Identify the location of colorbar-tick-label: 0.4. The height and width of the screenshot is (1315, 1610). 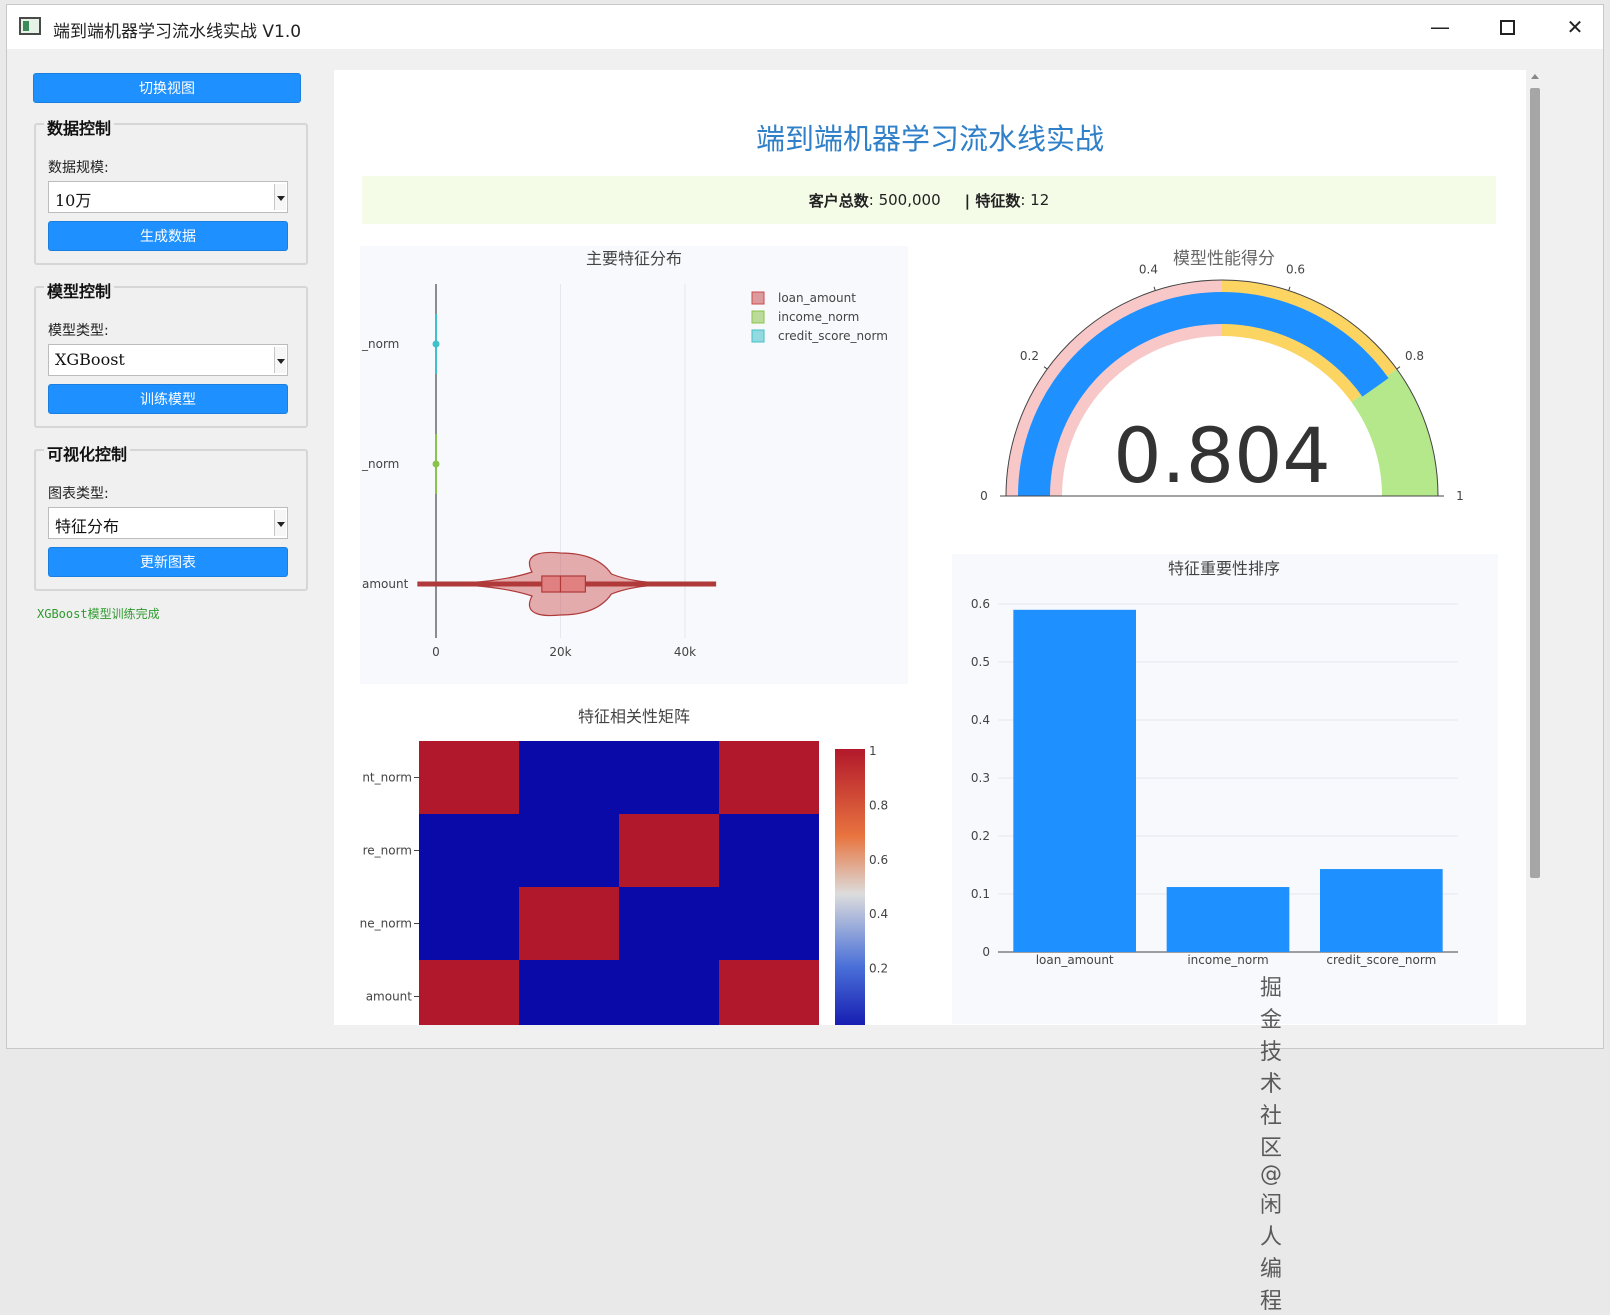
(878, 914).